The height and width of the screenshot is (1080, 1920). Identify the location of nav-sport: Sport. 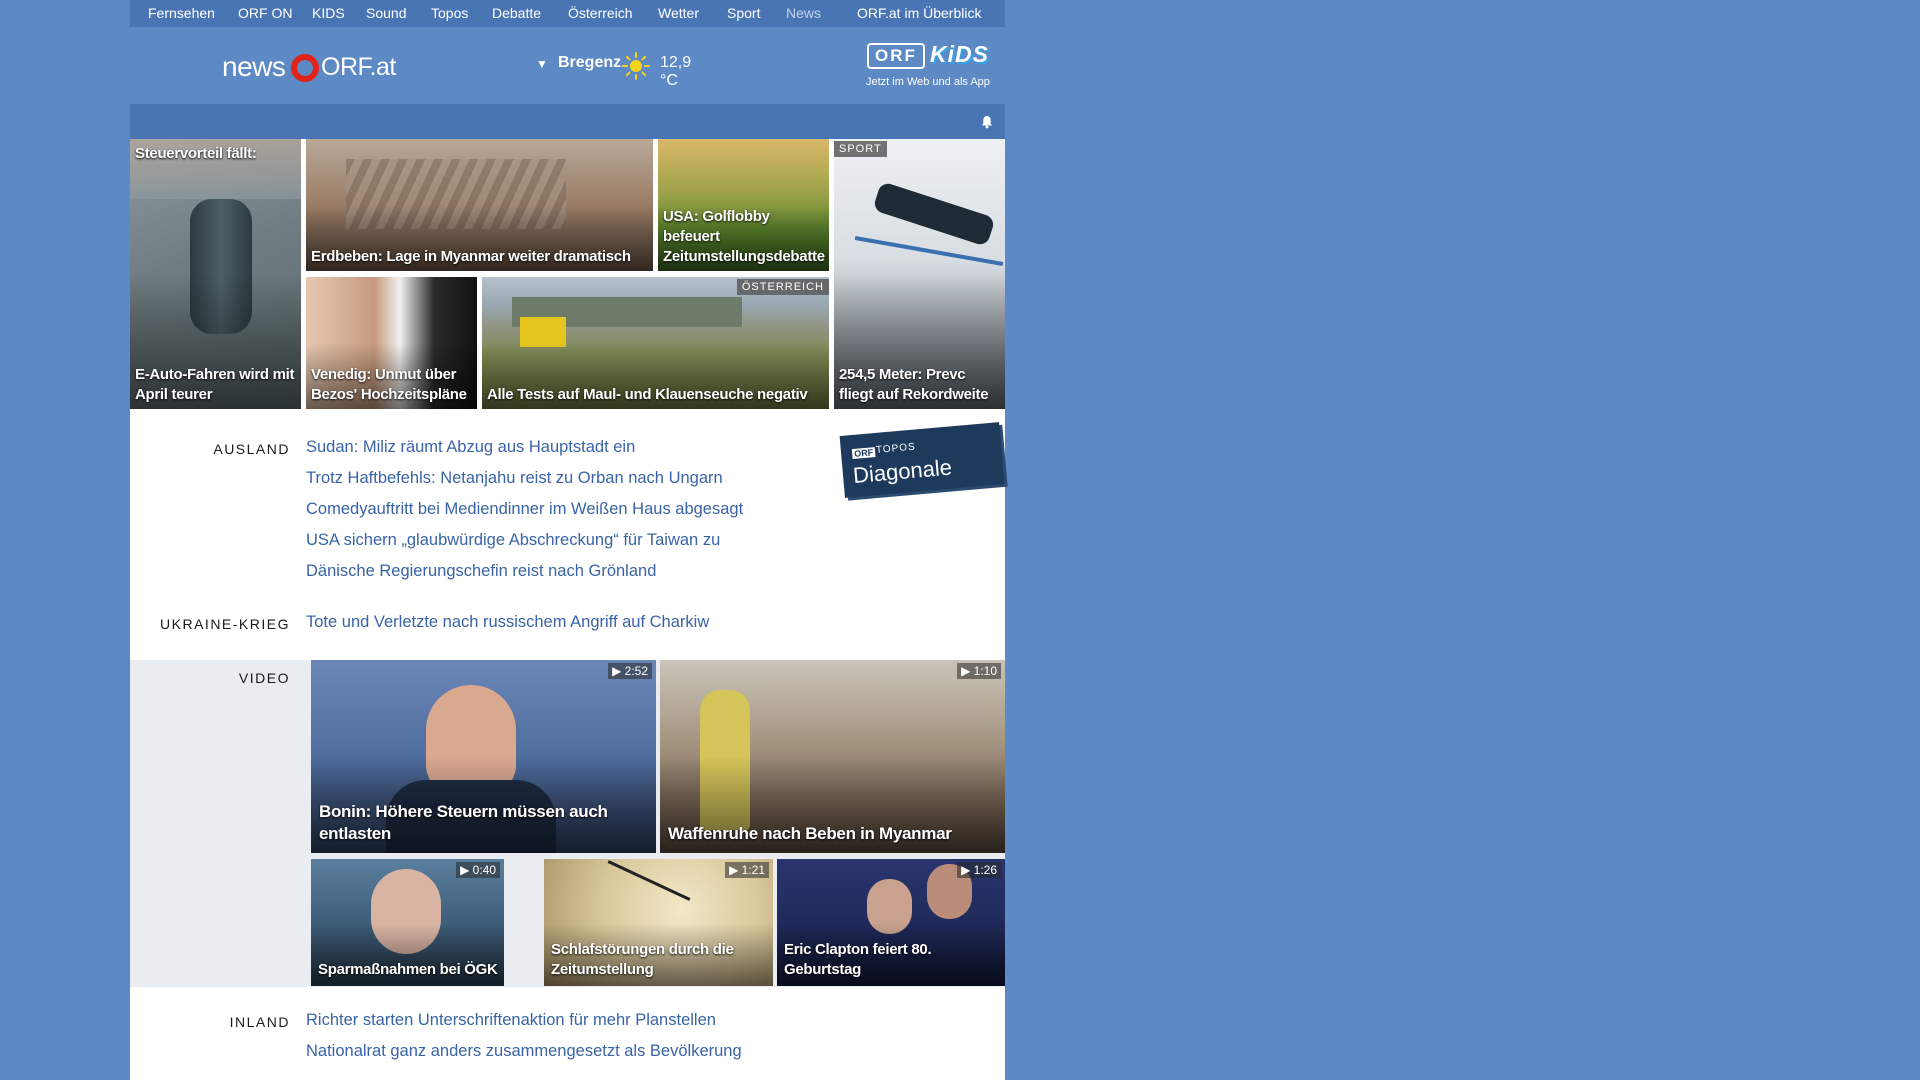
(743, 13).